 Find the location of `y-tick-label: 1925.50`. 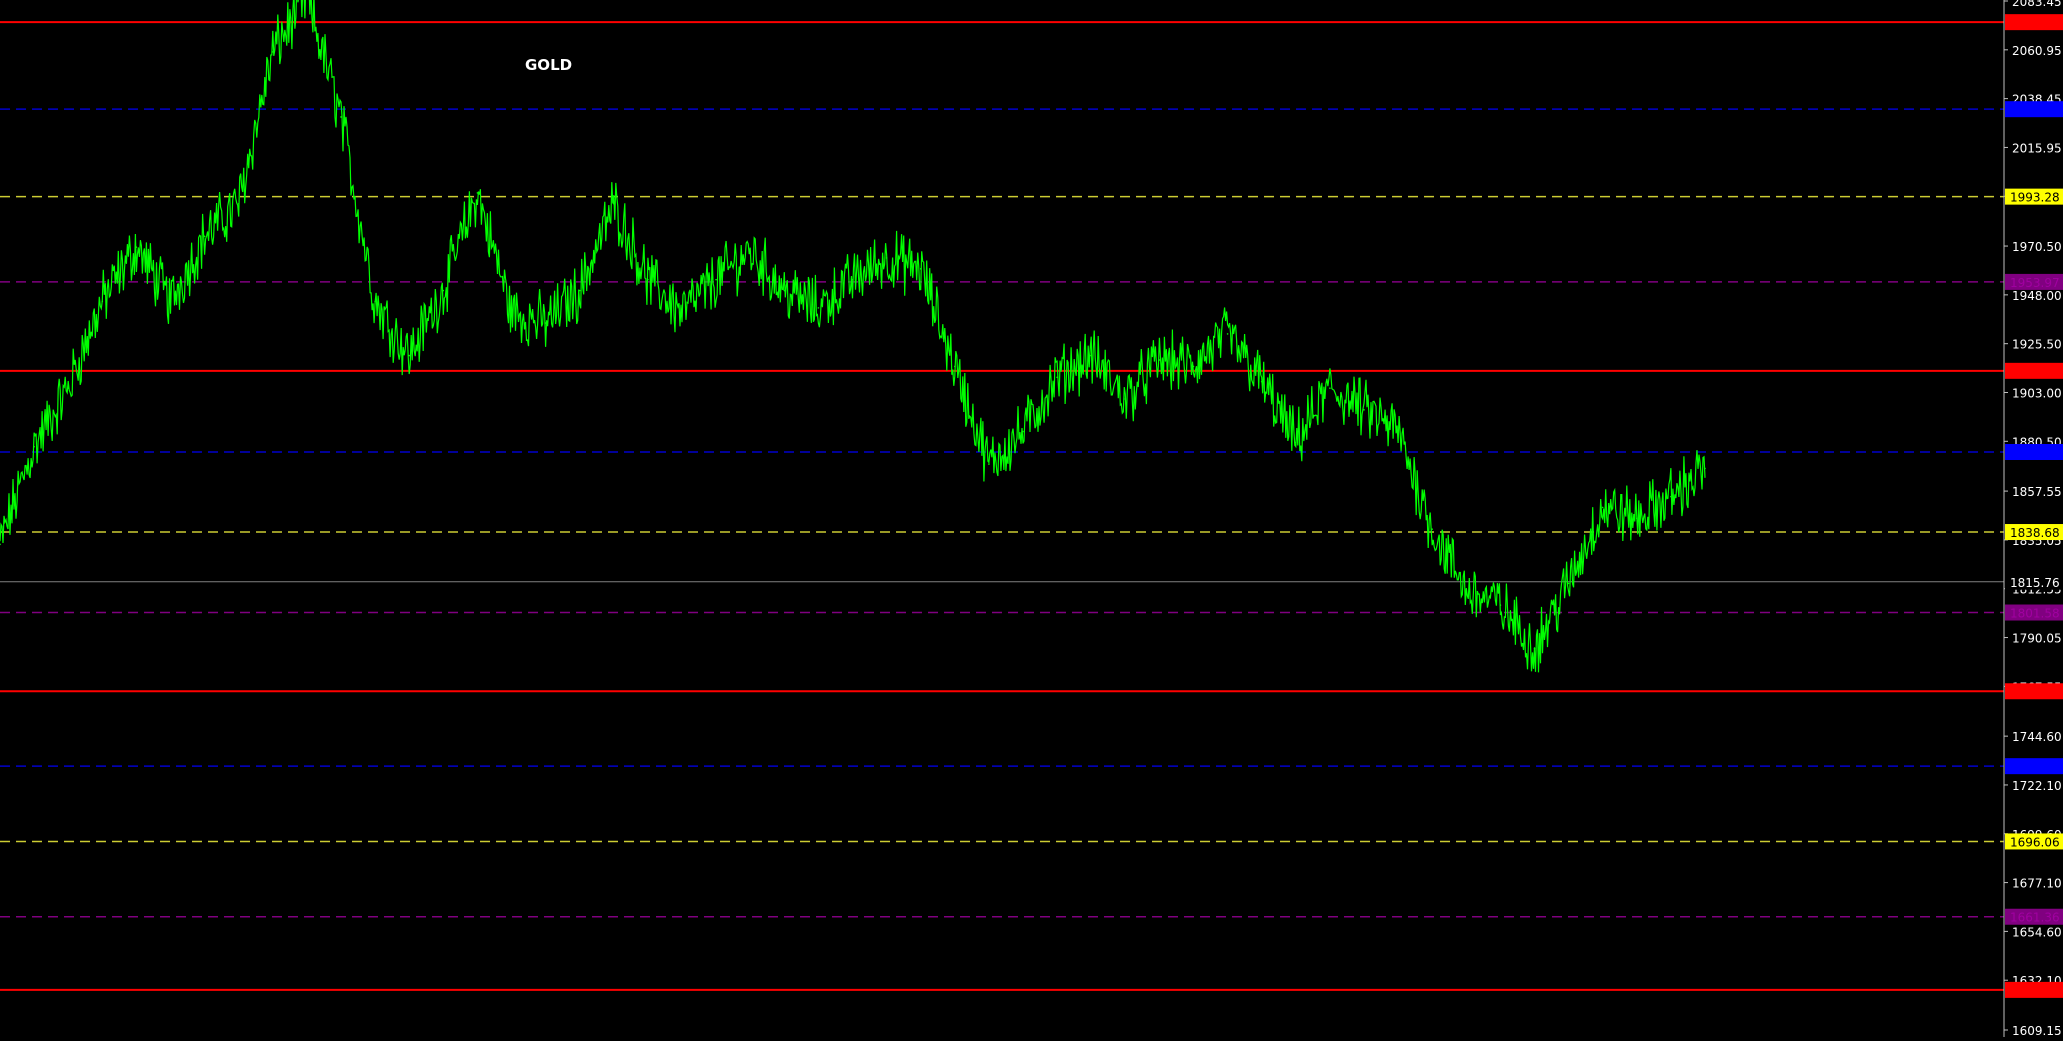

y-tick-label: 1925.50 is located at coordinates (2037, 345).